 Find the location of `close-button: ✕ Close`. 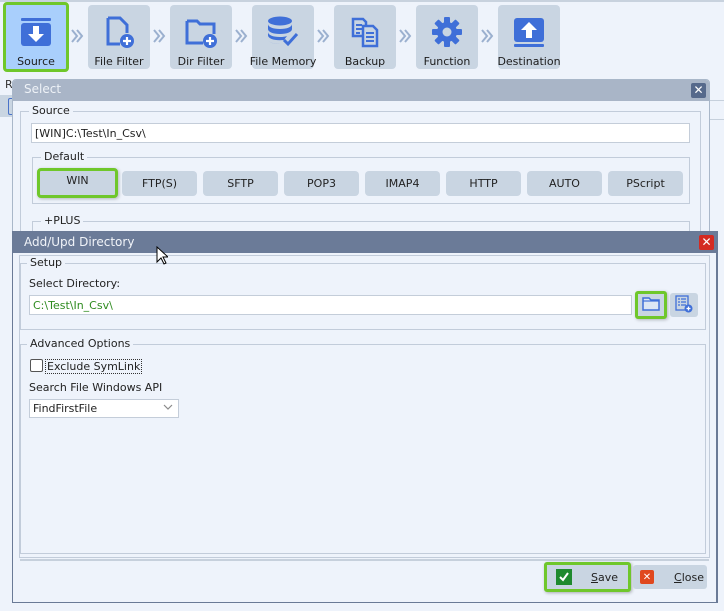

close-button: ✕ Close is located at coordinates (670, 577).